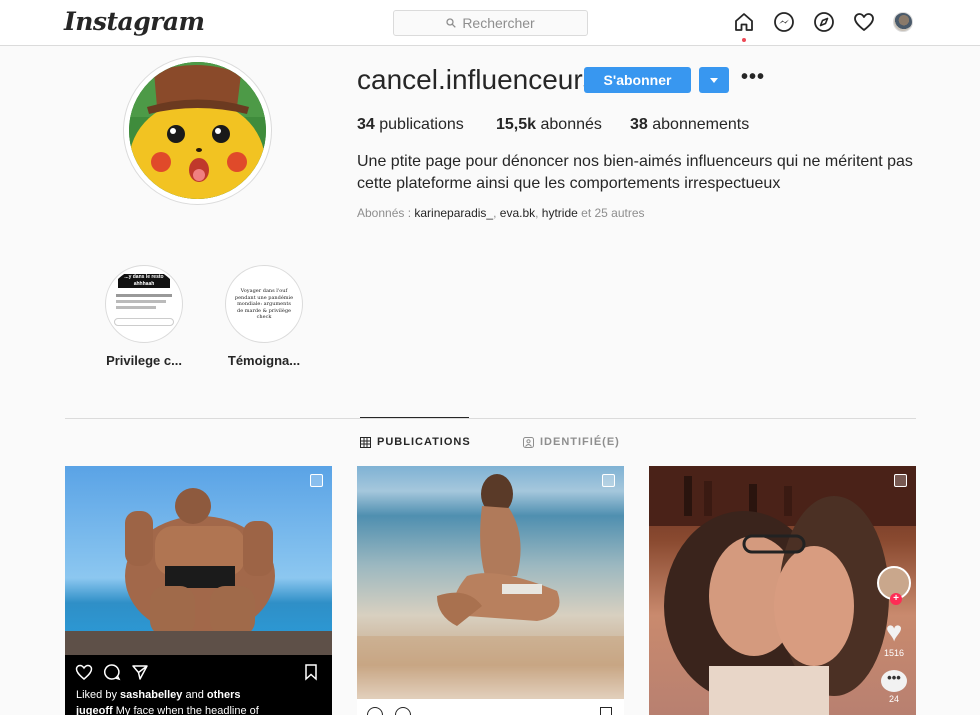 The image size is (980, 715). I want to click on follow-plus-icon: +, so click(896, 599).